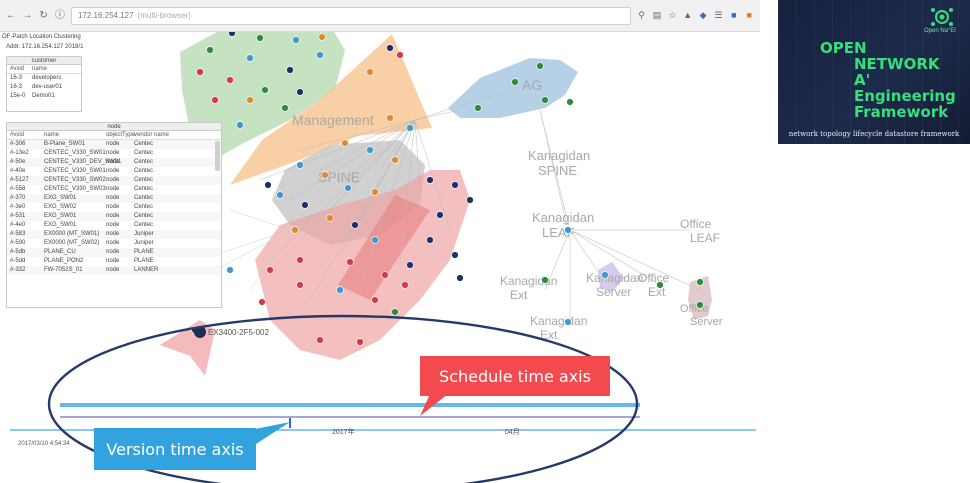 The height and width of the screenshot is (483, 970). What do you see at coordinates (114, 270) in the screenshot?
I see `table-row: #-332 FW-7052S_01 node LANNER` at bounding box center [114, 270].